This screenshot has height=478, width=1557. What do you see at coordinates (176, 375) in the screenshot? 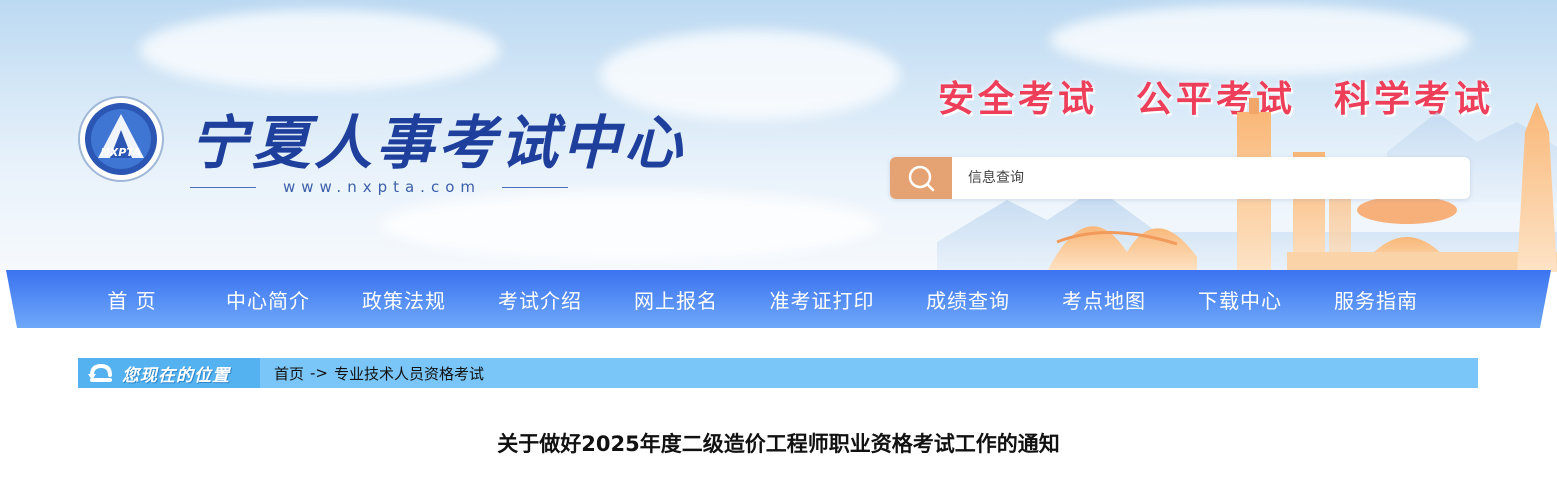
I see `breadcrumb-label: 您现在的位置` at bounding box center [176, 375].